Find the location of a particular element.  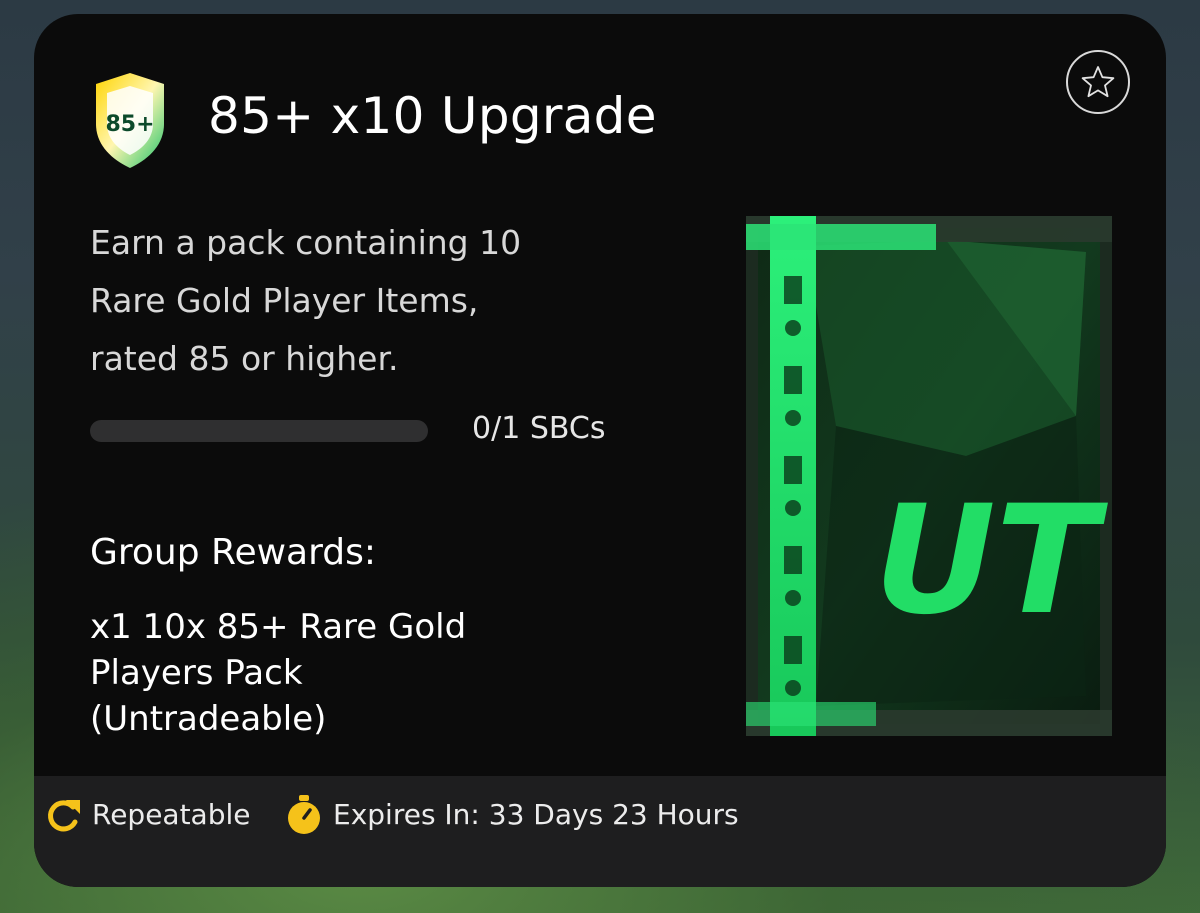

stopwatch-icon is located at coordinates (304, 814).